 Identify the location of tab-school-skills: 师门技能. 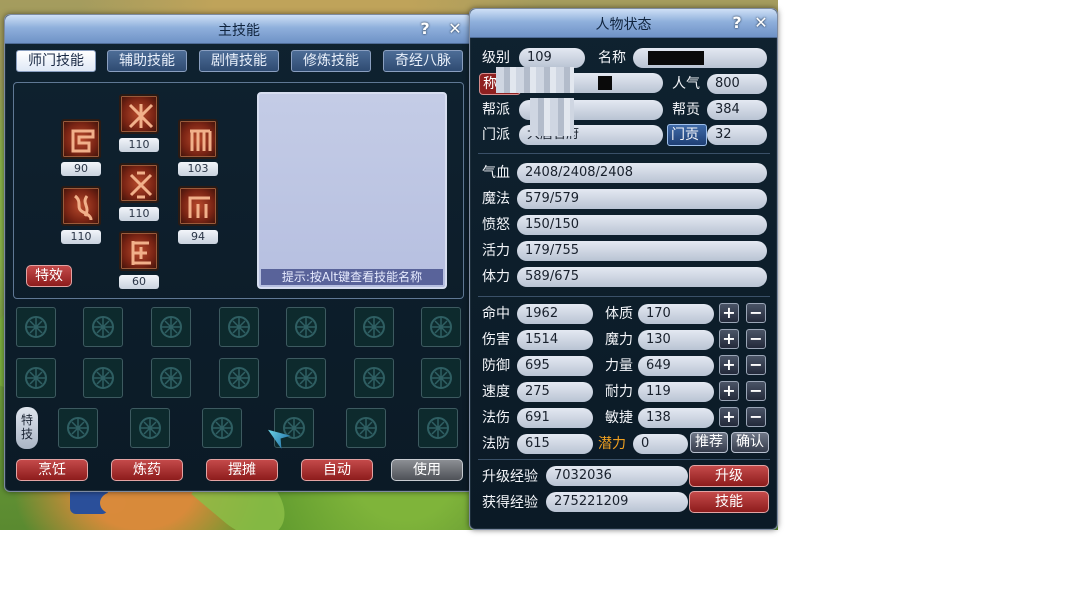
(56, 61).